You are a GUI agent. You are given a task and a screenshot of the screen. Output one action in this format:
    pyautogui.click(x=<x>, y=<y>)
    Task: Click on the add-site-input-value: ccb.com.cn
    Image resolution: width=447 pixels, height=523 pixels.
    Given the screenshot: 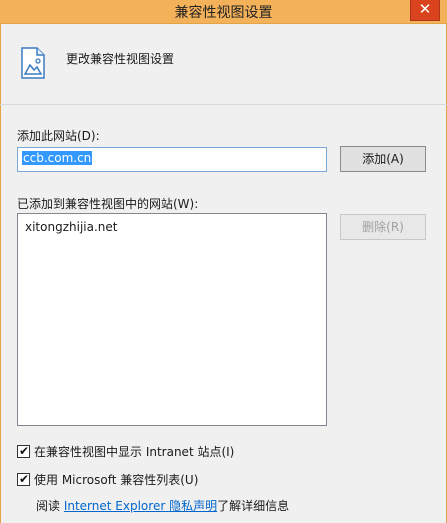 What is the action you would take?
    pyautogui.click(x=57, y=158)
    